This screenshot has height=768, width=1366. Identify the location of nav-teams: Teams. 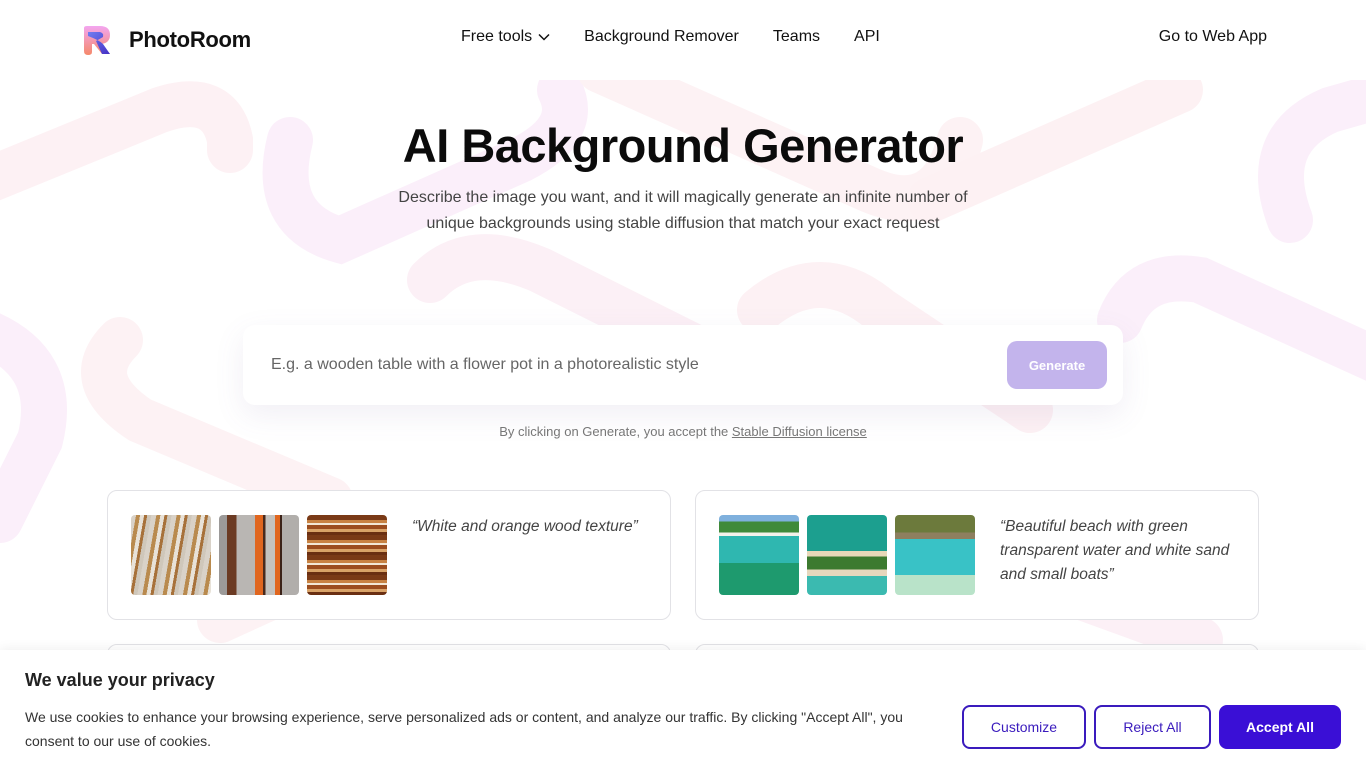
(796, 37).